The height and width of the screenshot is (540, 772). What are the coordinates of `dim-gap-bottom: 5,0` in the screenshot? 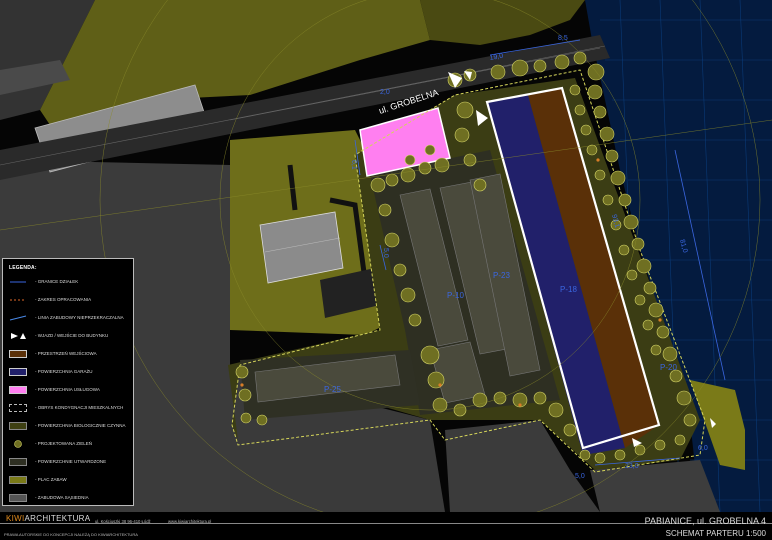 It's located at (580, 476).